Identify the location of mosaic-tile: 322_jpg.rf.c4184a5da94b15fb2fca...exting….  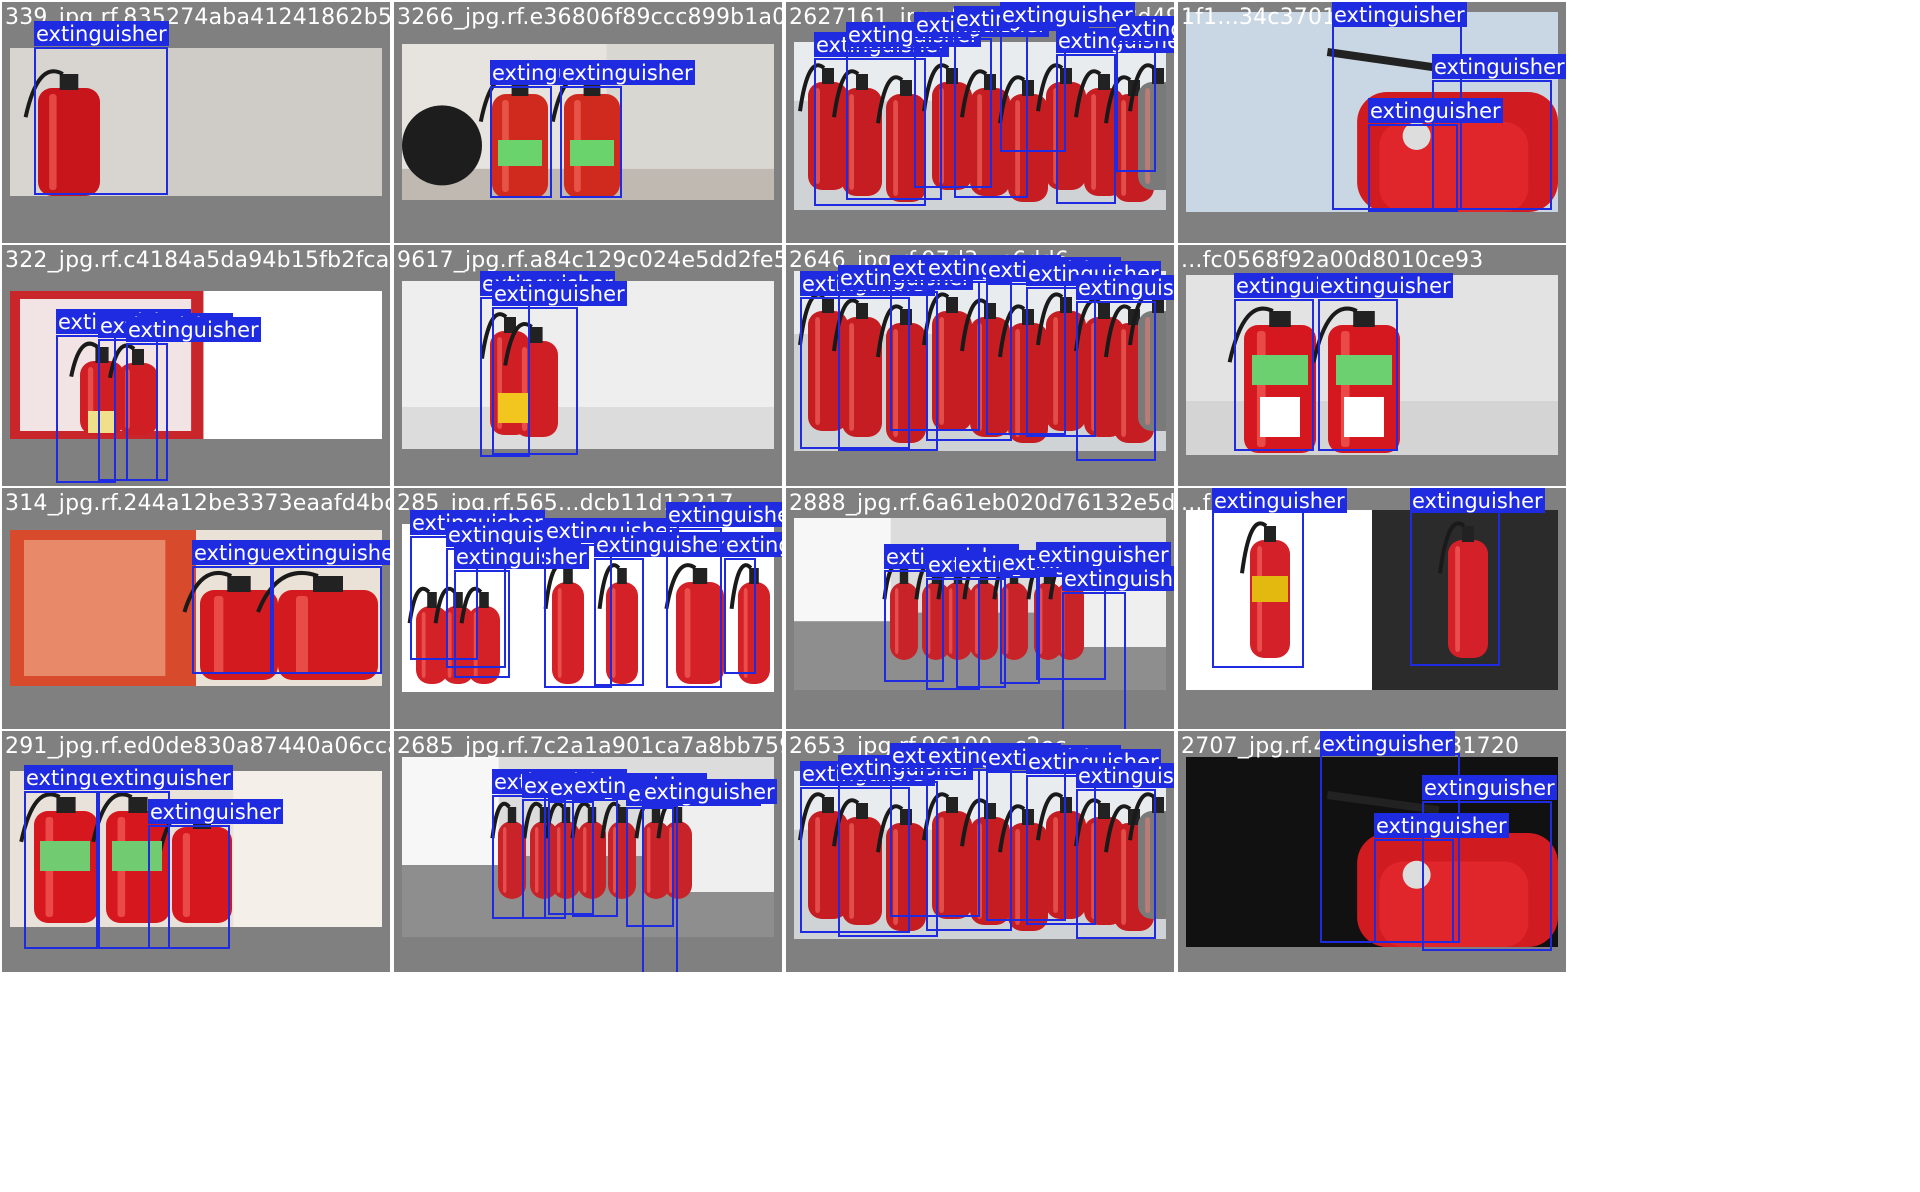
(196, 365).